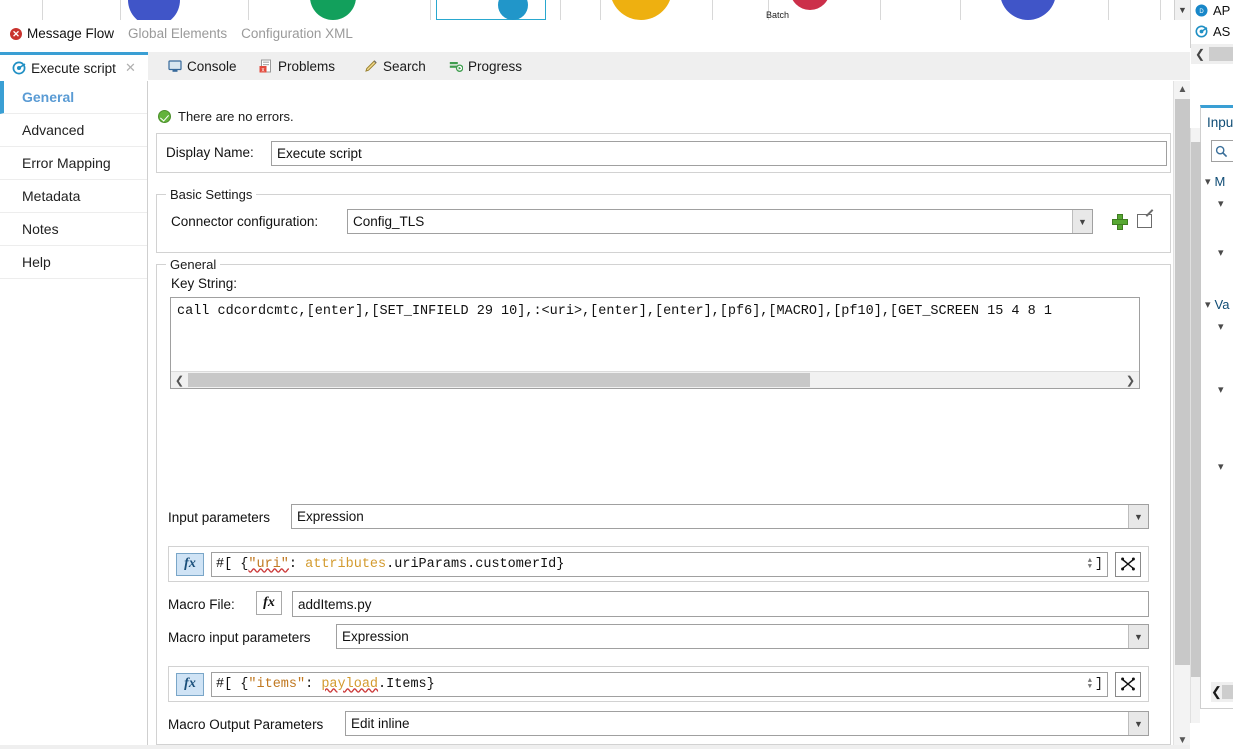 The image size is (1233, 749). What do you see at coordinates (720, 604) in the screenshot?
I see `macro-file-input: addItems.py` at bounding box center [720, 604].